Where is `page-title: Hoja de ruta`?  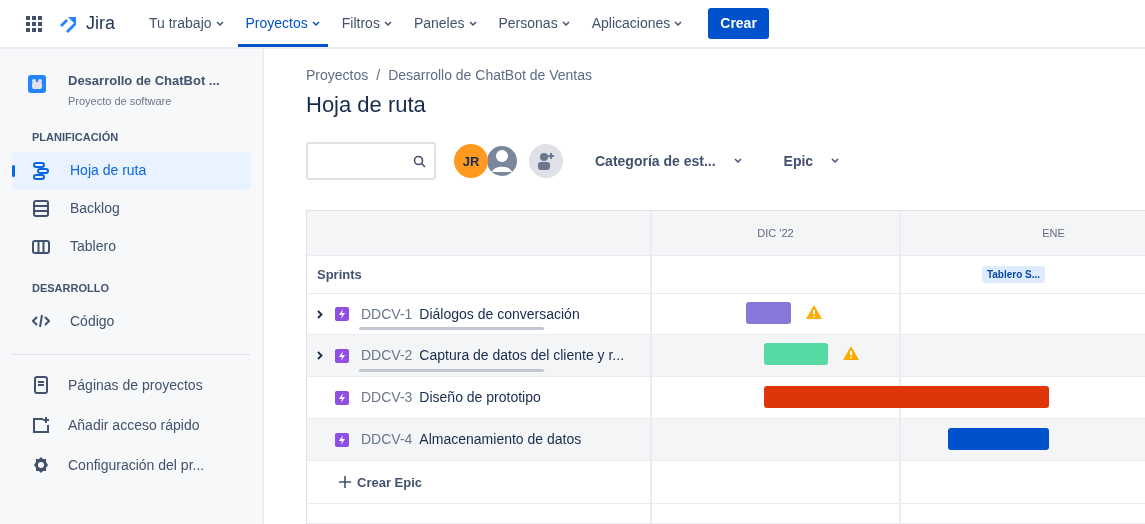 page-title: Hoja de ruta is located at coordinates (366, 105).